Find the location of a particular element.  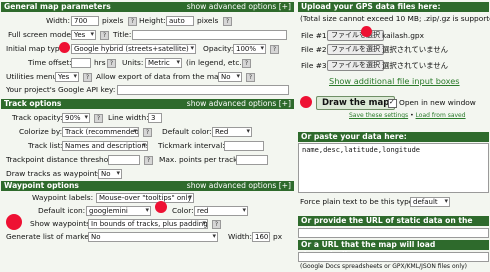

general-advanced-link: show advanced options [+] is located at coordinates (239, 7).